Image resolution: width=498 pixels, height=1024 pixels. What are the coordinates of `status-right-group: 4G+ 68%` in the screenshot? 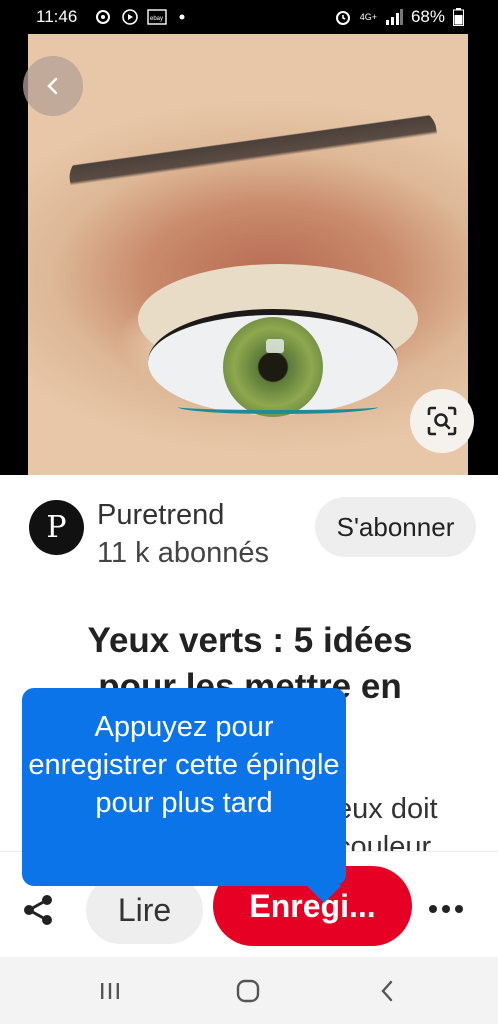 It's located at (399, 17).